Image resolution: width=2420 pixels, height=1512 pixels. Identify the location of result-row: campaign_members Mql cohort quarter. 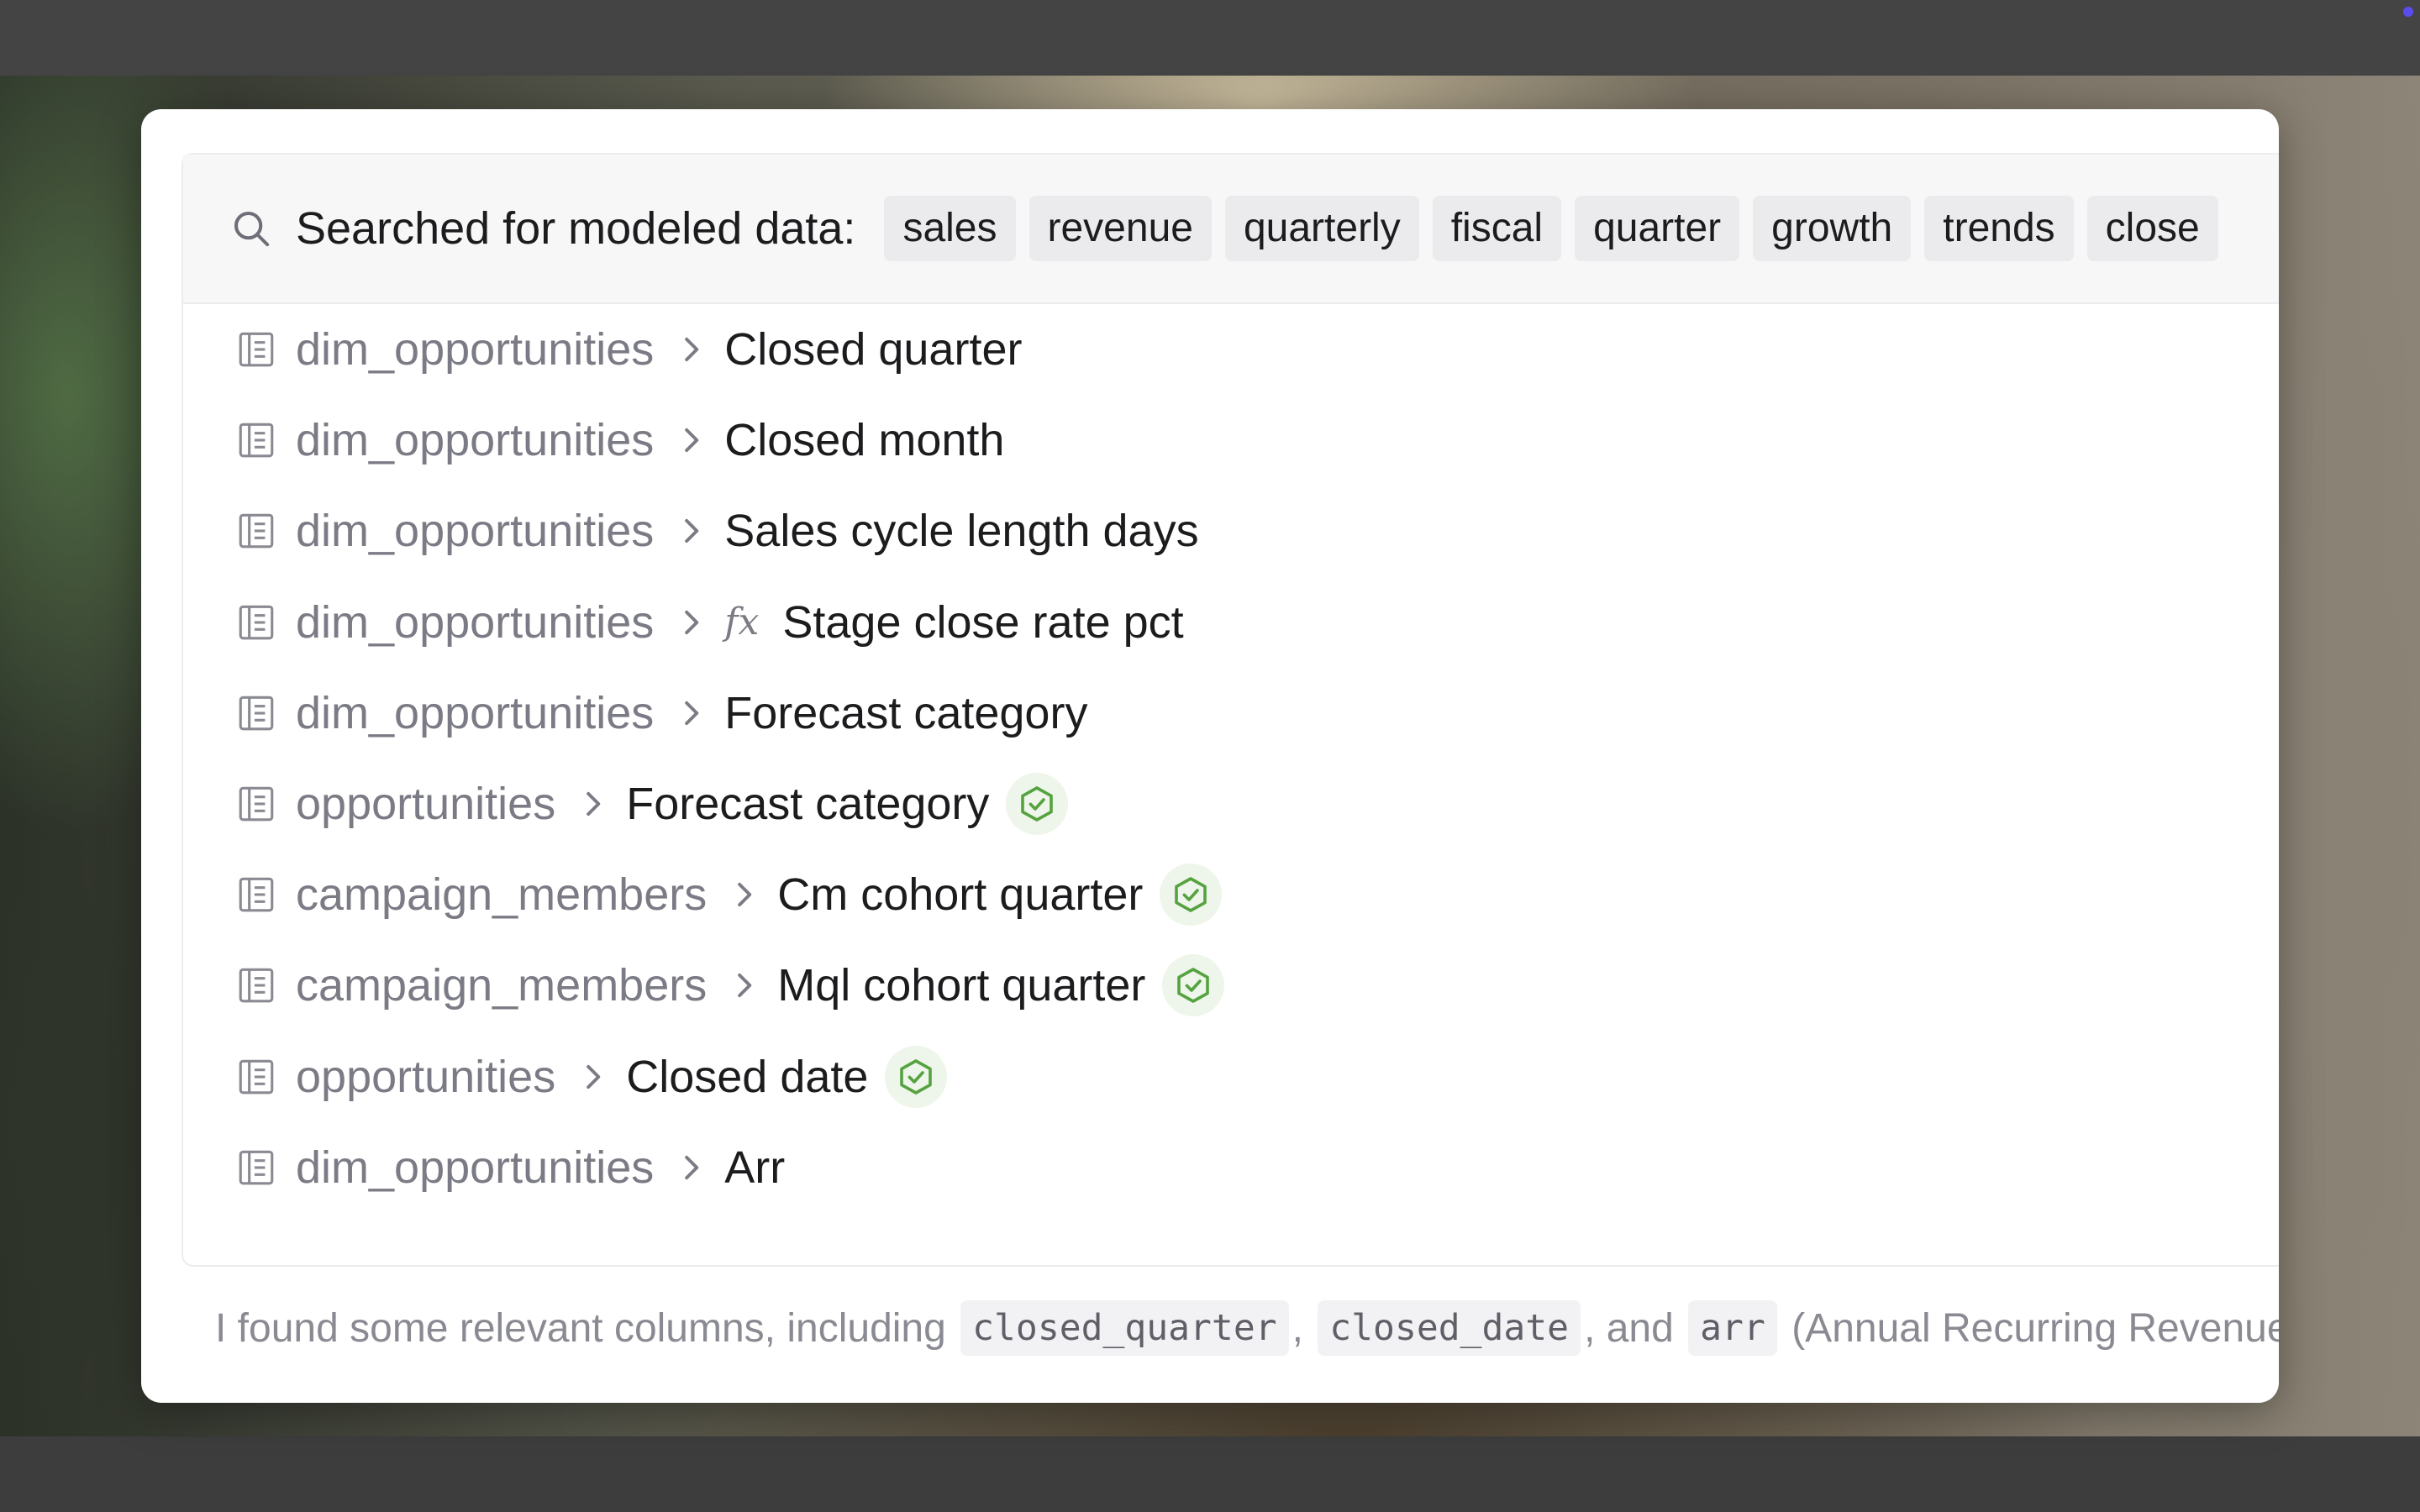
(704, 985).